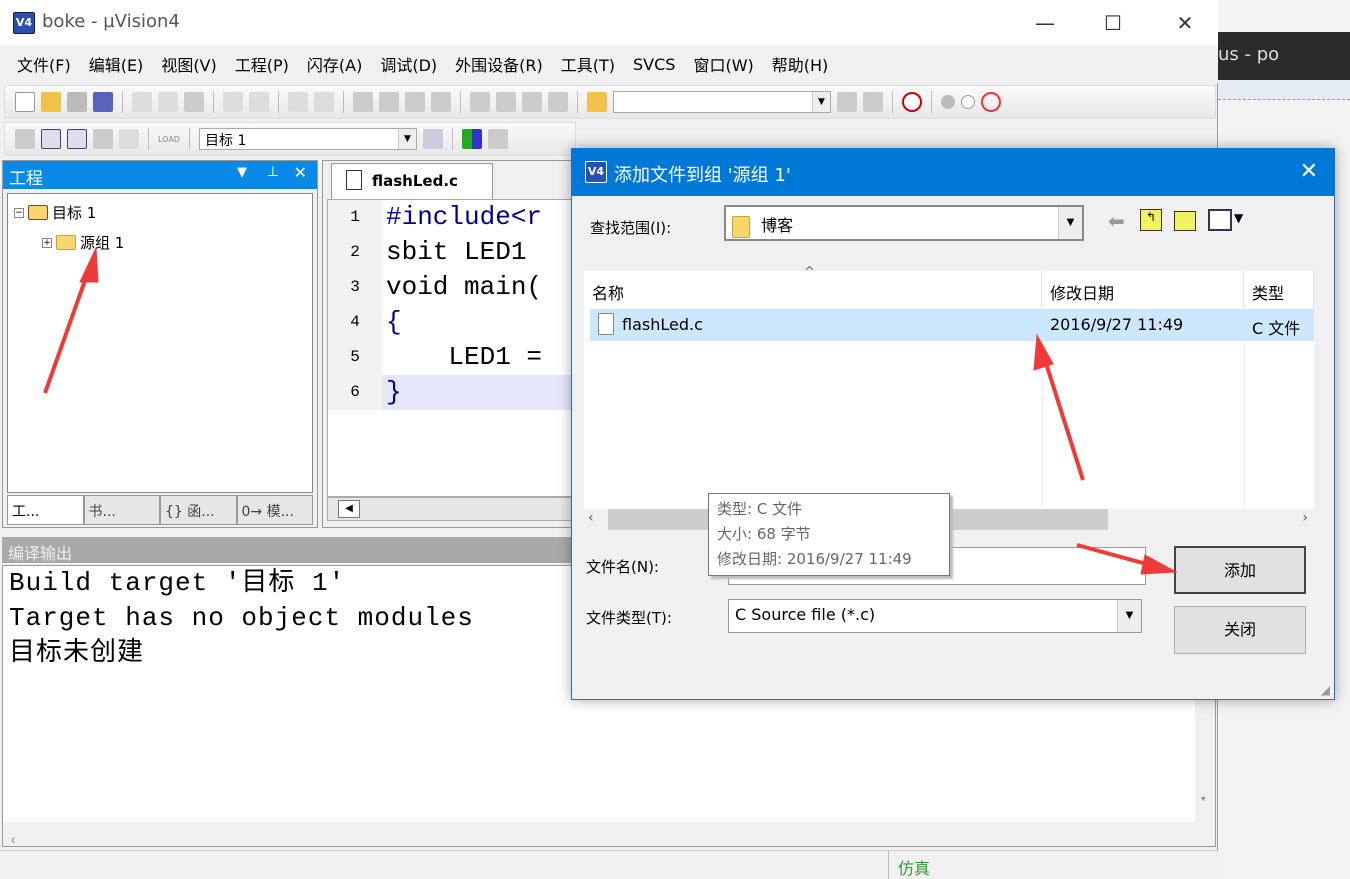  What do you see at coordinates (609, 864) in the screenshot?
I see `status-bar: 仿真` at bounding box center [609, 864].